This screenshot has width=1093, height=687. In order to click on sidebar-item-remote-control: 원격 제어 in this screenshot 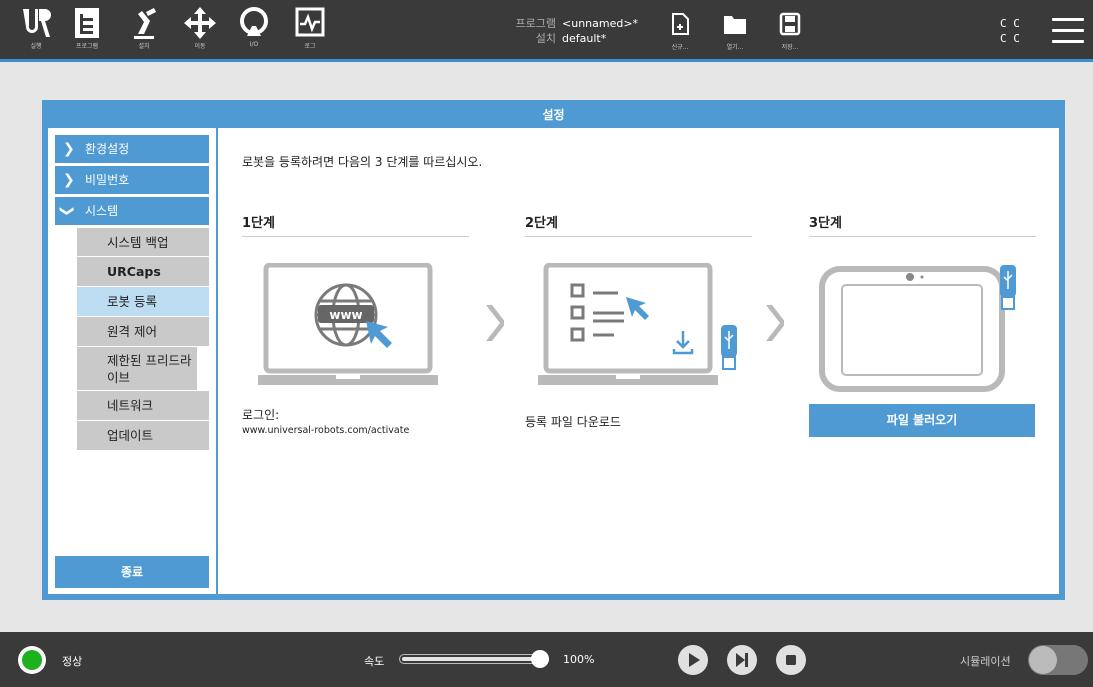, I will do `click(143, 332)`.